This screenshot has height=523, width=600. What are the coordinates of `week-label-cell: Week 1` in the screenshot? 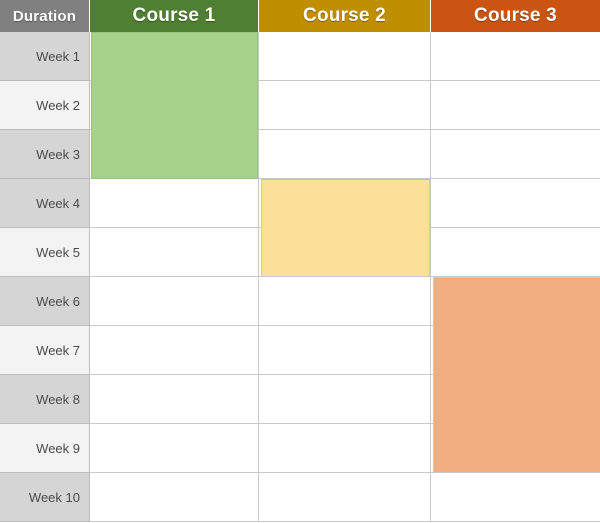 It's located at (45, 56).